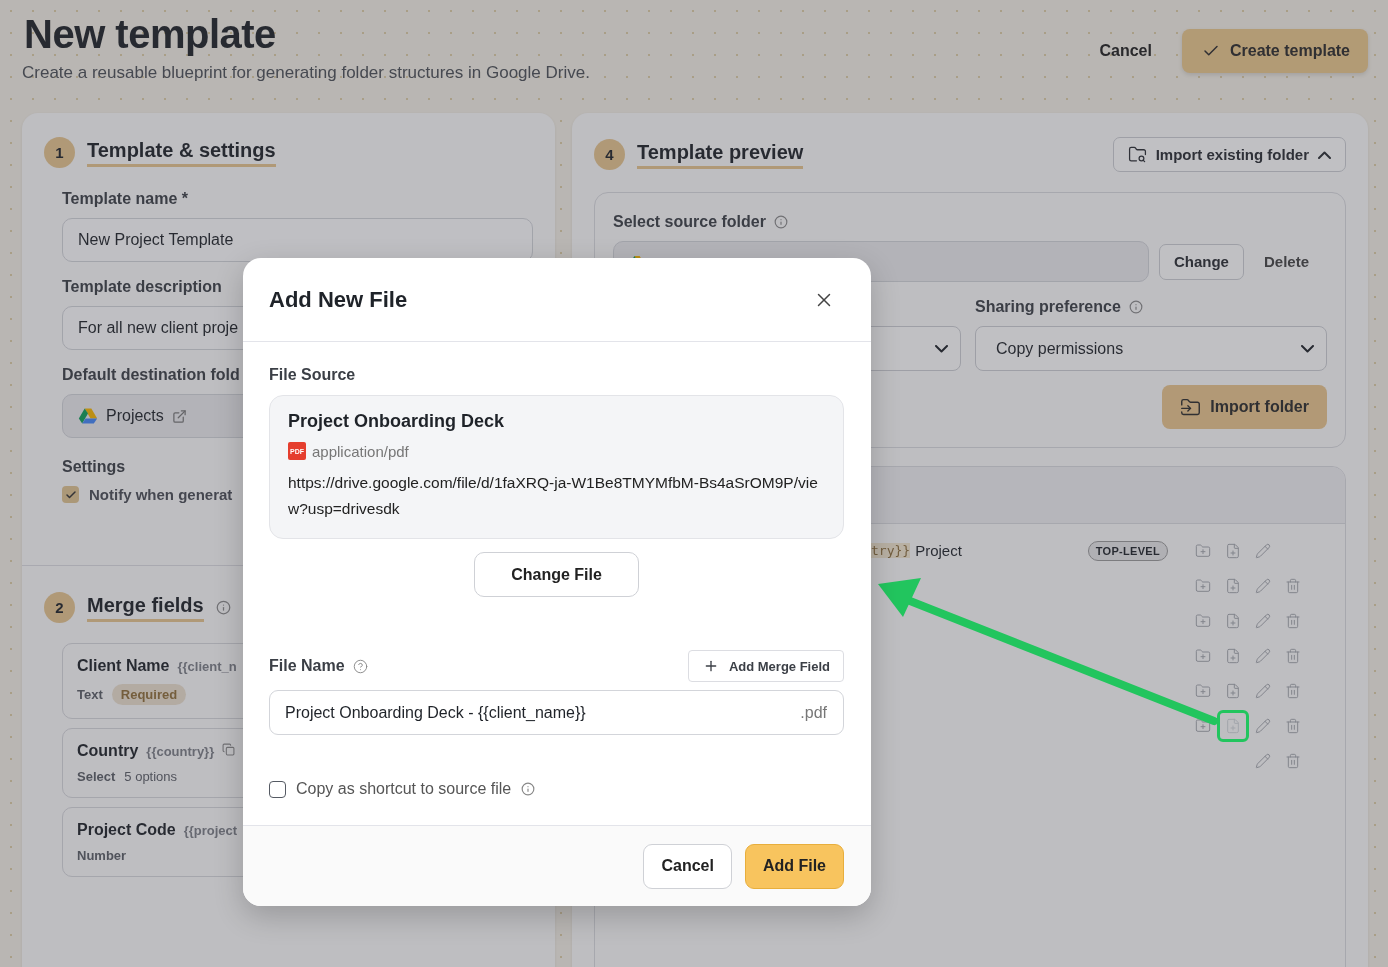  What do you see at coordinates (59, 152) in the screenshot?
I see `step-number: 1` at bounding box center [59, 152].